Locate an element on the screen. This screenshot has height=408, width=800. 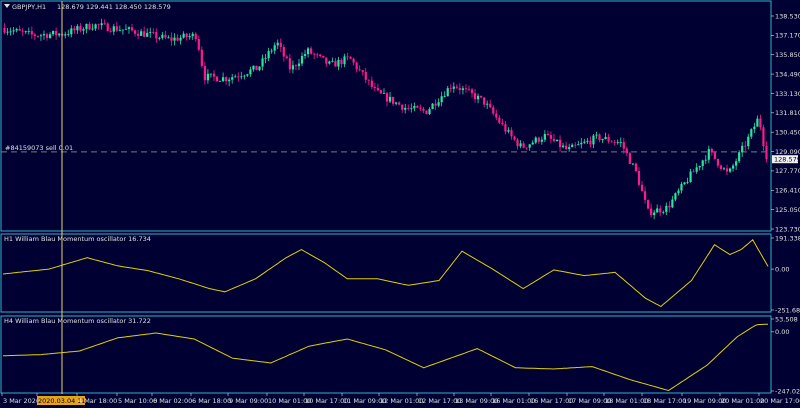
x-tick-label: 6 Mar 18:00 is located at coordinates (211, 401).